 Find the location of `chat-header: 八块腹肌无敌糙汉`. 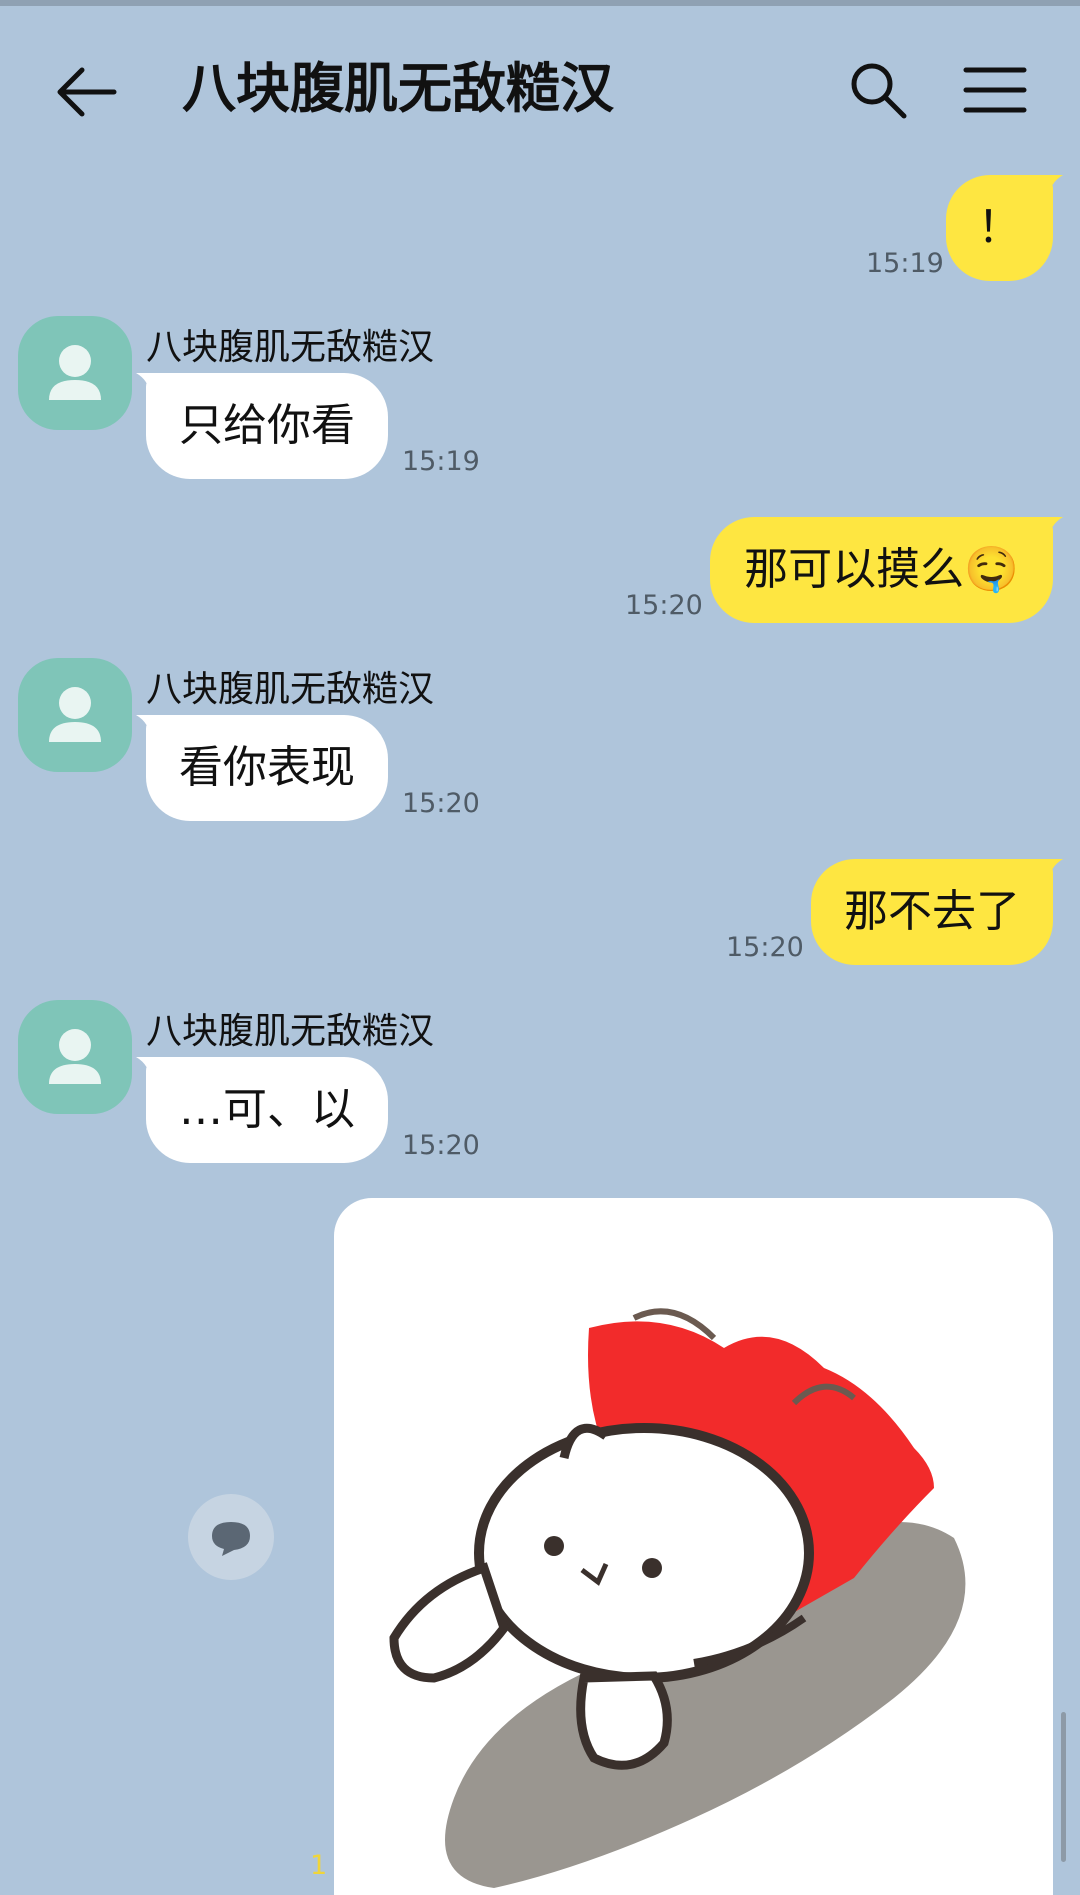

chat-header: 八块腹肌无敌糙汉 is located at coordinates (540, 90).